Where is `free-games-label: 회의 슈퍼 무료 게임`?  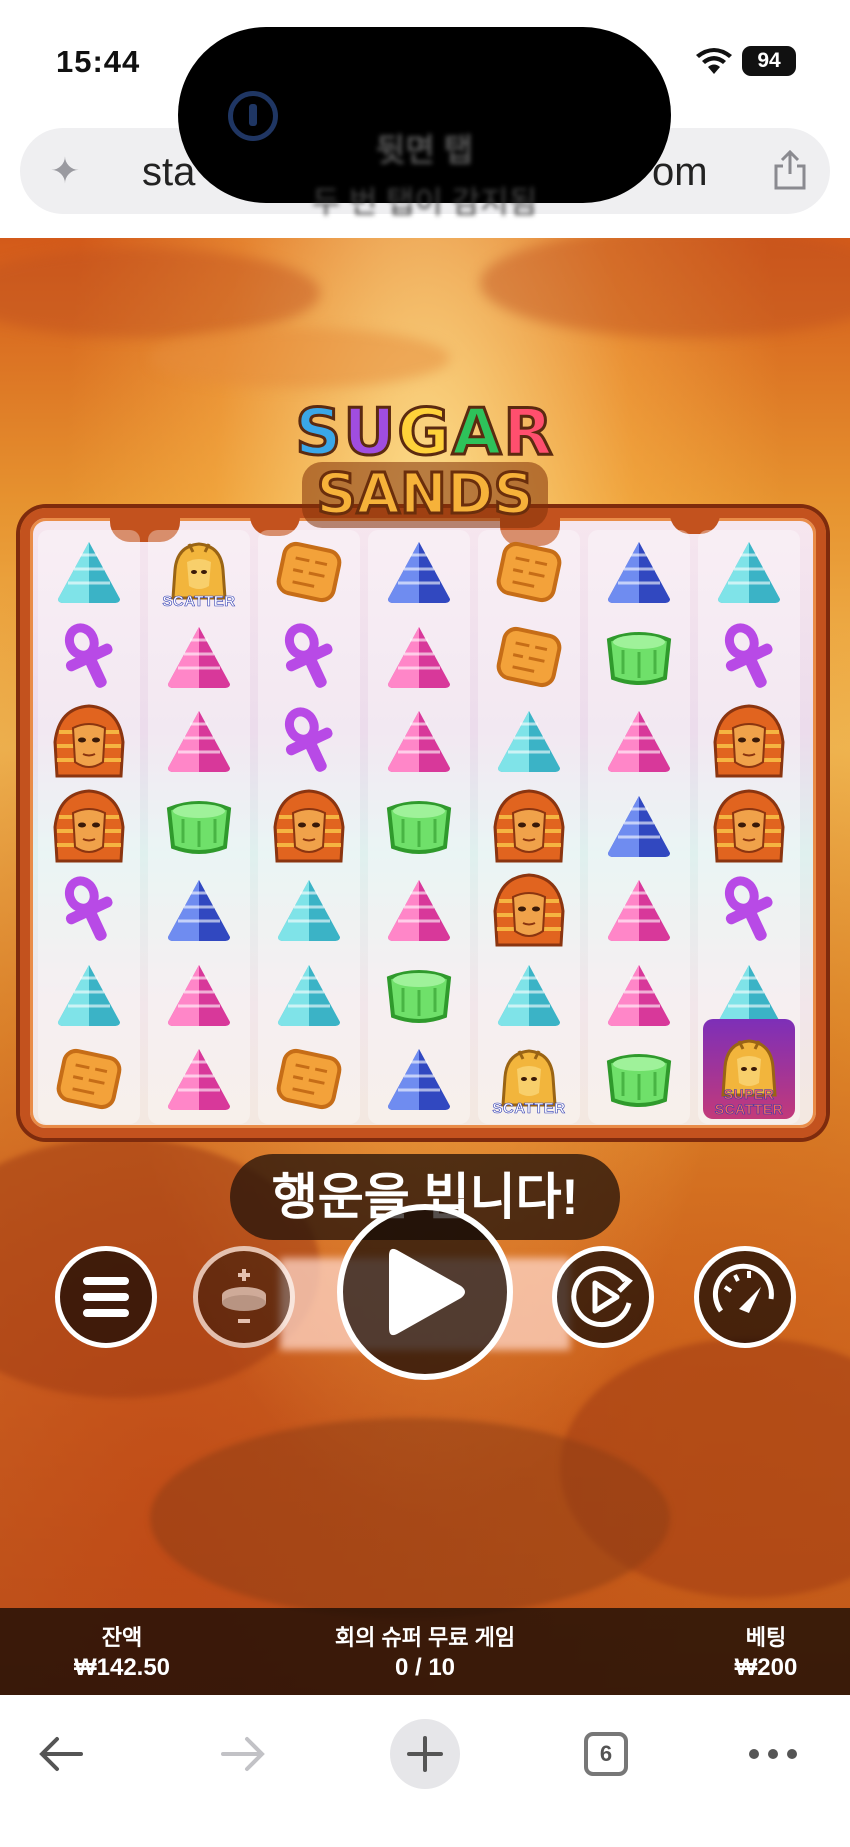 free-games-label: 회의 슈퍼 무료 게임 is located at coordinates (425, 1637).